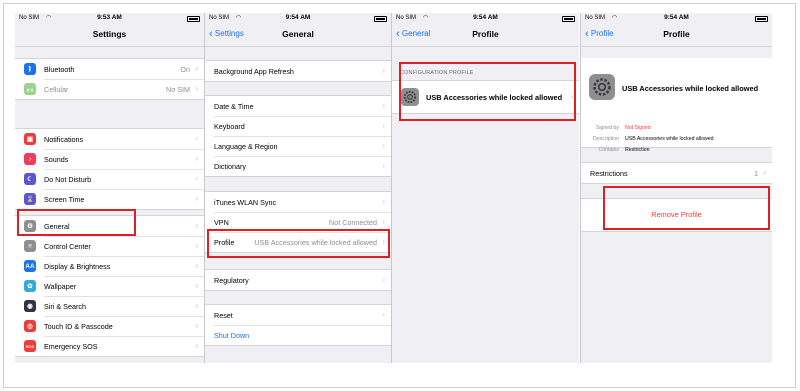 The width and height of the screenshot is (800, 391). I want to click on settings-row-wallpaper: ✿ Wallpaper ›, so click(109, 286).